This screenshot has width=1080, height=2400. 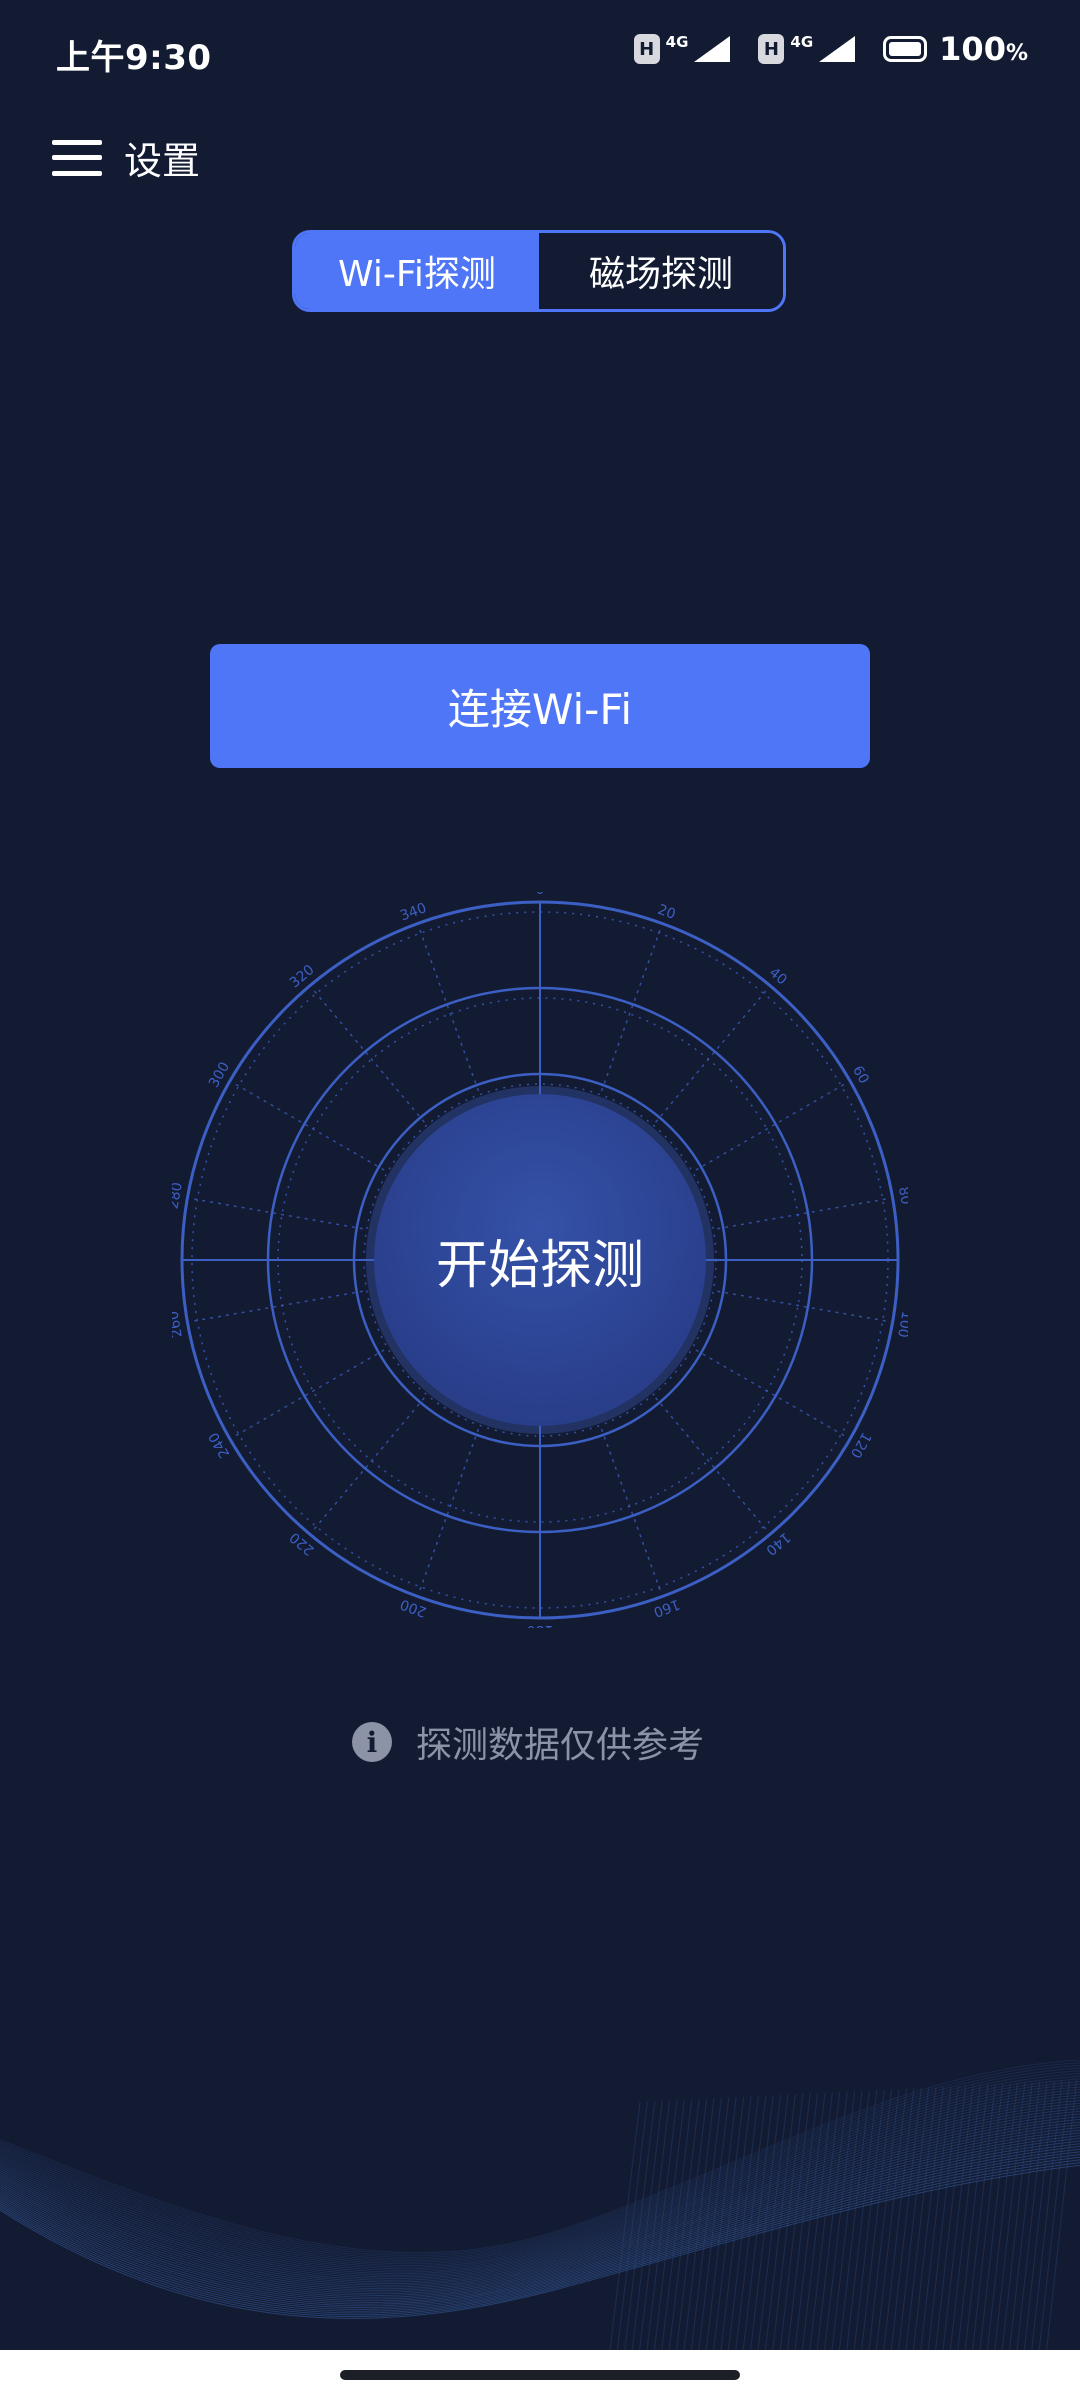 What do you see at coordinates (540, 1260) in the screenshot?
I see `start-detect-button: 开始探测` at bounding box center [540, 1260].